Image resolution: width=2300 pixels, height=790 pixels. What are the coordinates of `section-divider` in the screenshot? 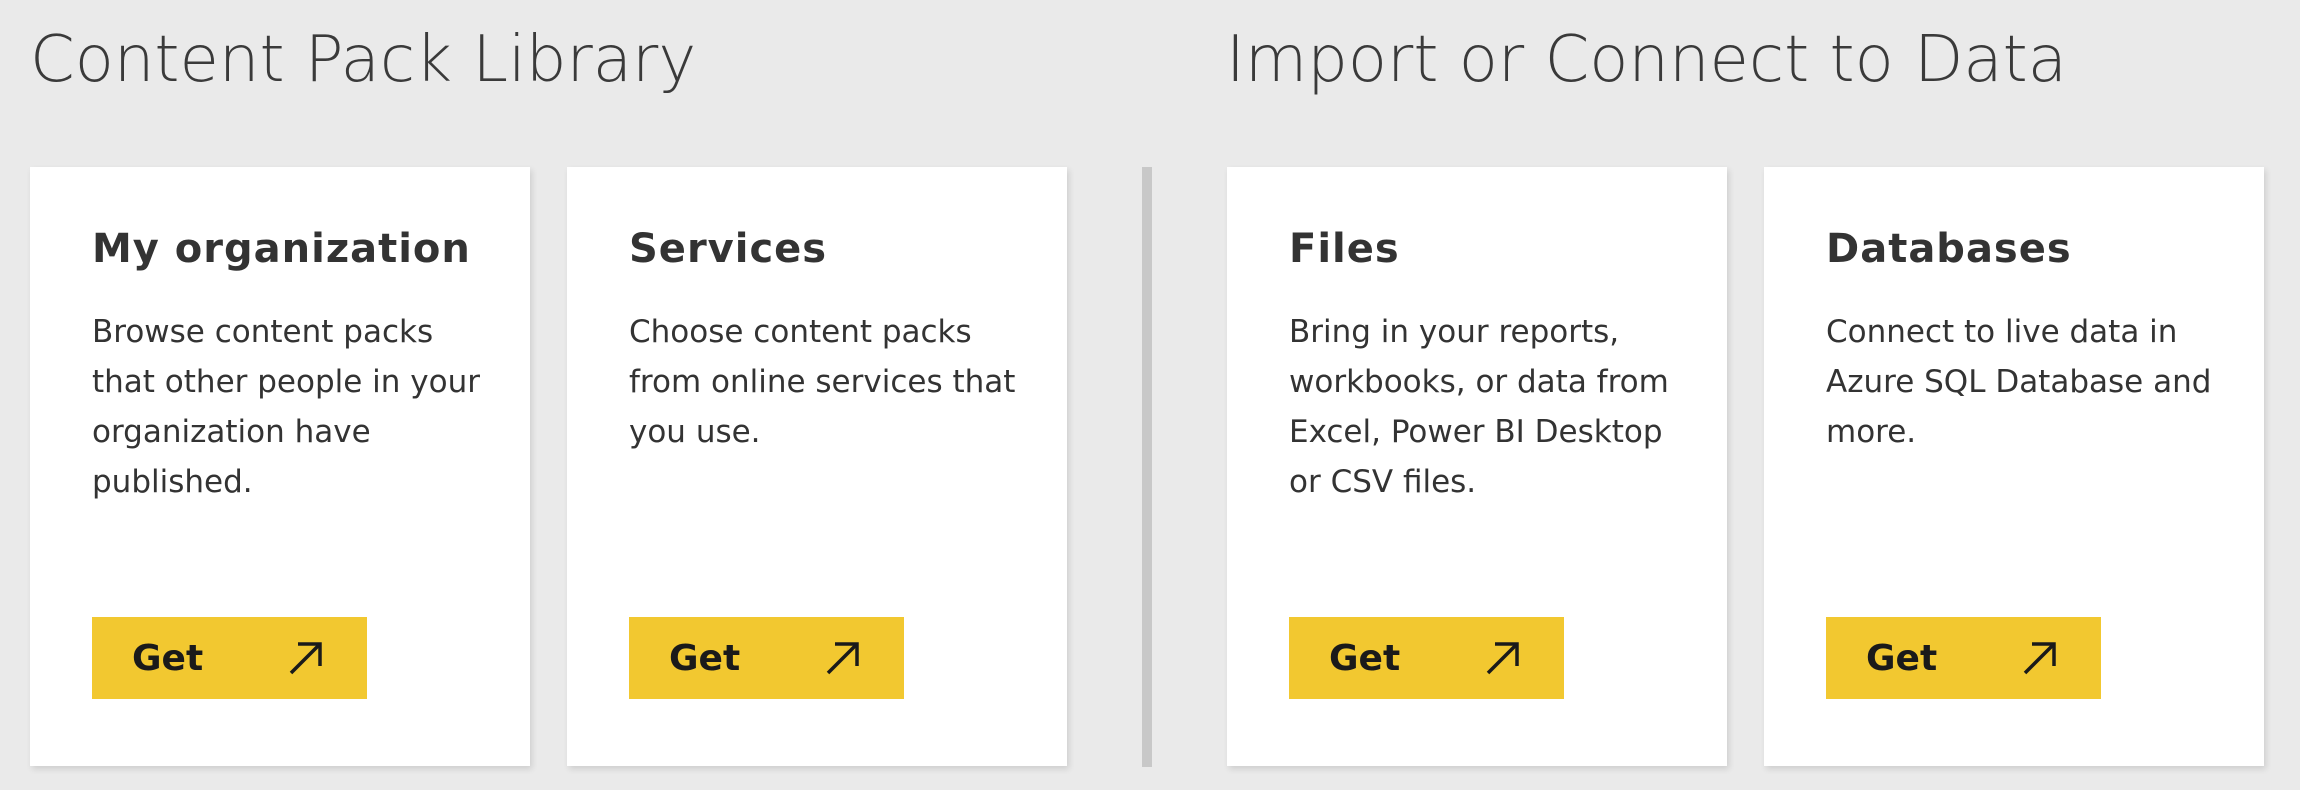 It's located at (1147, 467).